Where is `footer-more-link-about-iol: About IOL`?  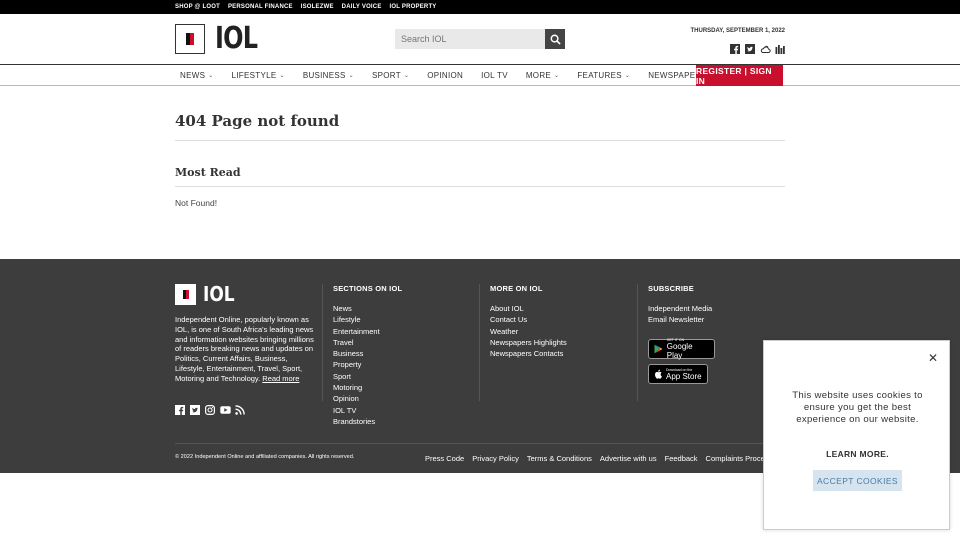
footer-more-link-about-iol: About IOL is located at coordinates (507, 308).